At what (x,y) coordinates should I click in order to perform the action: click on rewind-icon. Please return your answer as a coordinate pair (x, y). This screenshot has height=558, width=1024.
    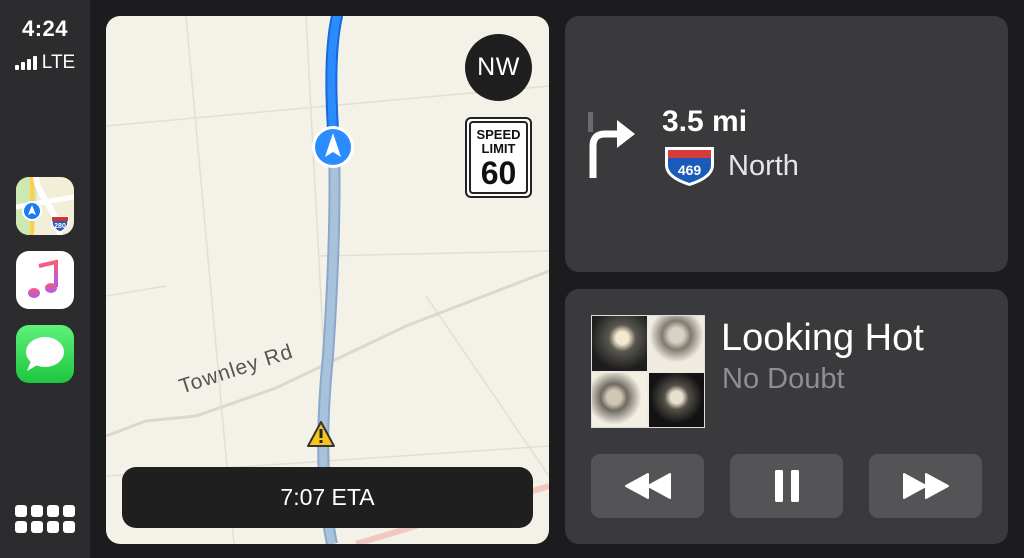
    Looking at the image, I should click on (647, 486).